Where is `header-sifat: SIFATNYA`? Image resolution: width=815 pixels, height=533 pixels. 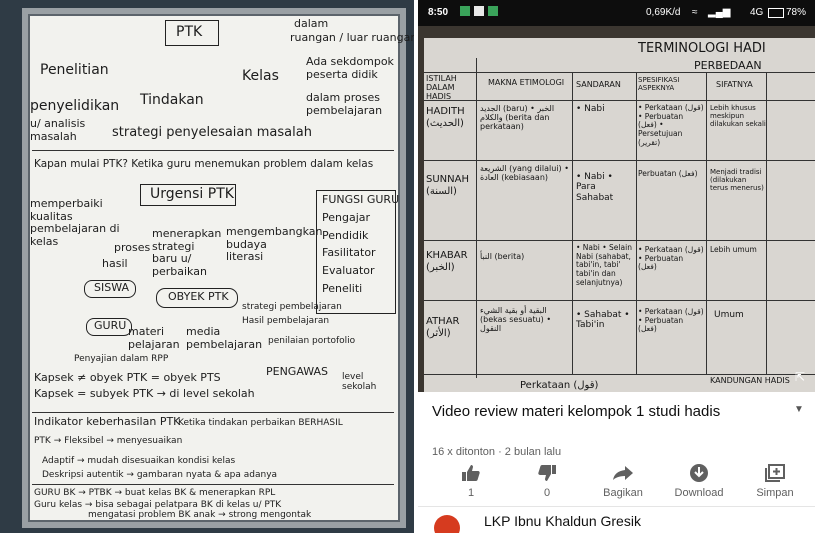
header-sifat: SIFATNYA is located at coordinates (734, 84).